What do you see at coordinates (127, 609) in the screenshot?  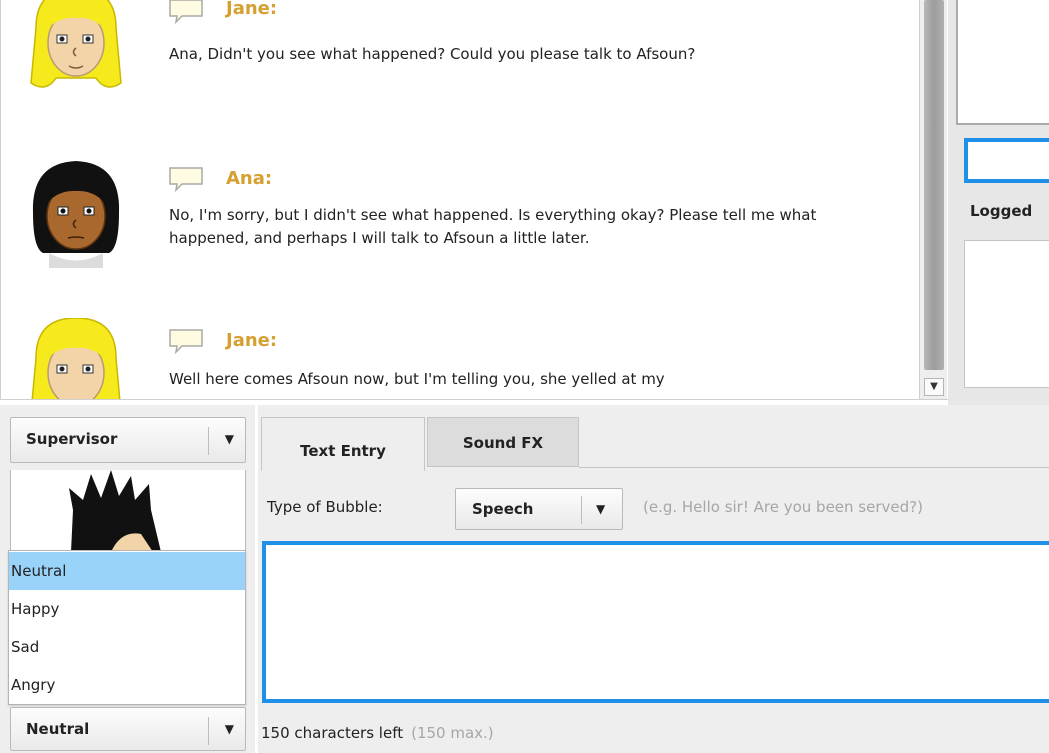 I see `mood-option-happy: Happy` at bounding box center [127, 609].